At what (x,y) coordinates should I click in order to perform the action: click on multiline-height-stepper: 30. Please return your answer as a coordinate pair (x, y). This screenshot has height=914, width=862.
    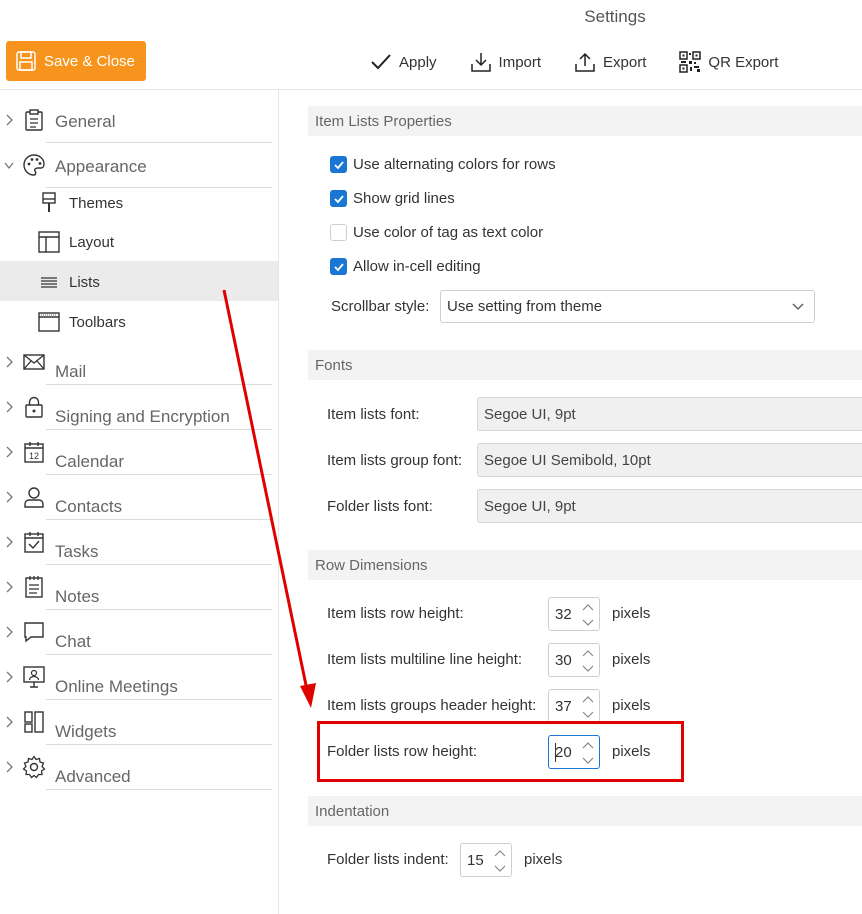
    Looking at the image, I should click on (574, 660).